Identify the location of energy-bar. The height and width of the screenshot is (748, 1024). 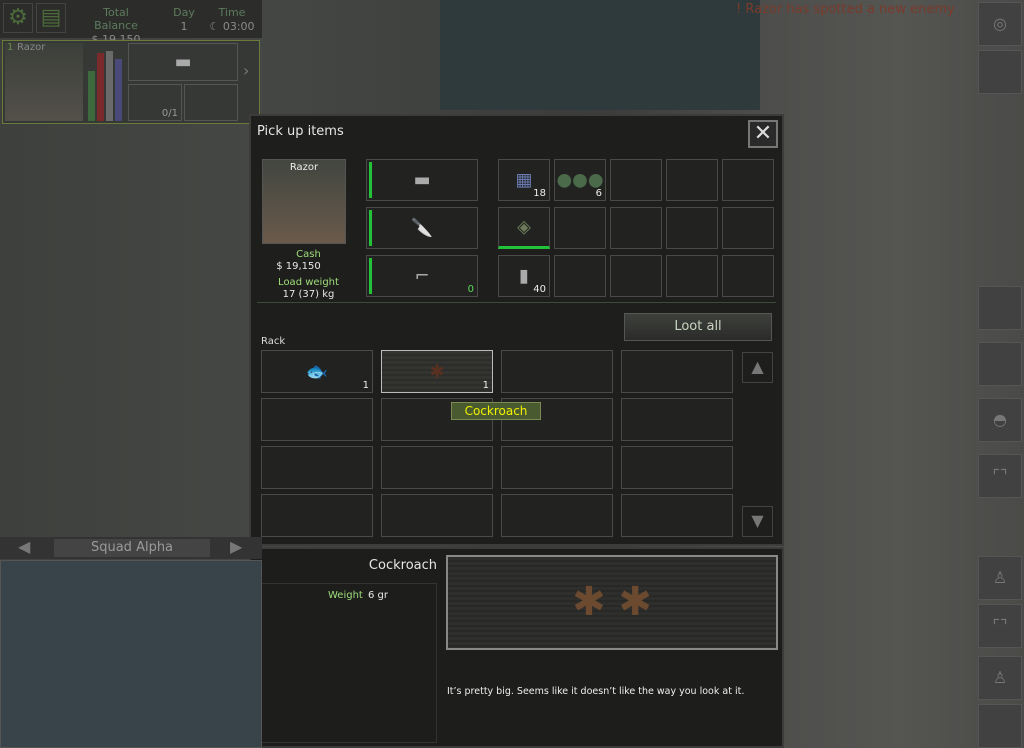
(100, 87).